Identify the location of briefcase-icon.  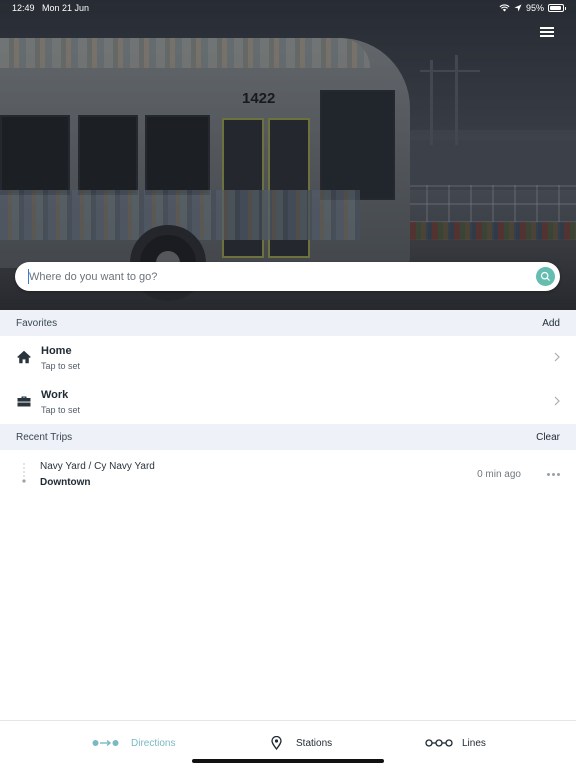
(24, 401).